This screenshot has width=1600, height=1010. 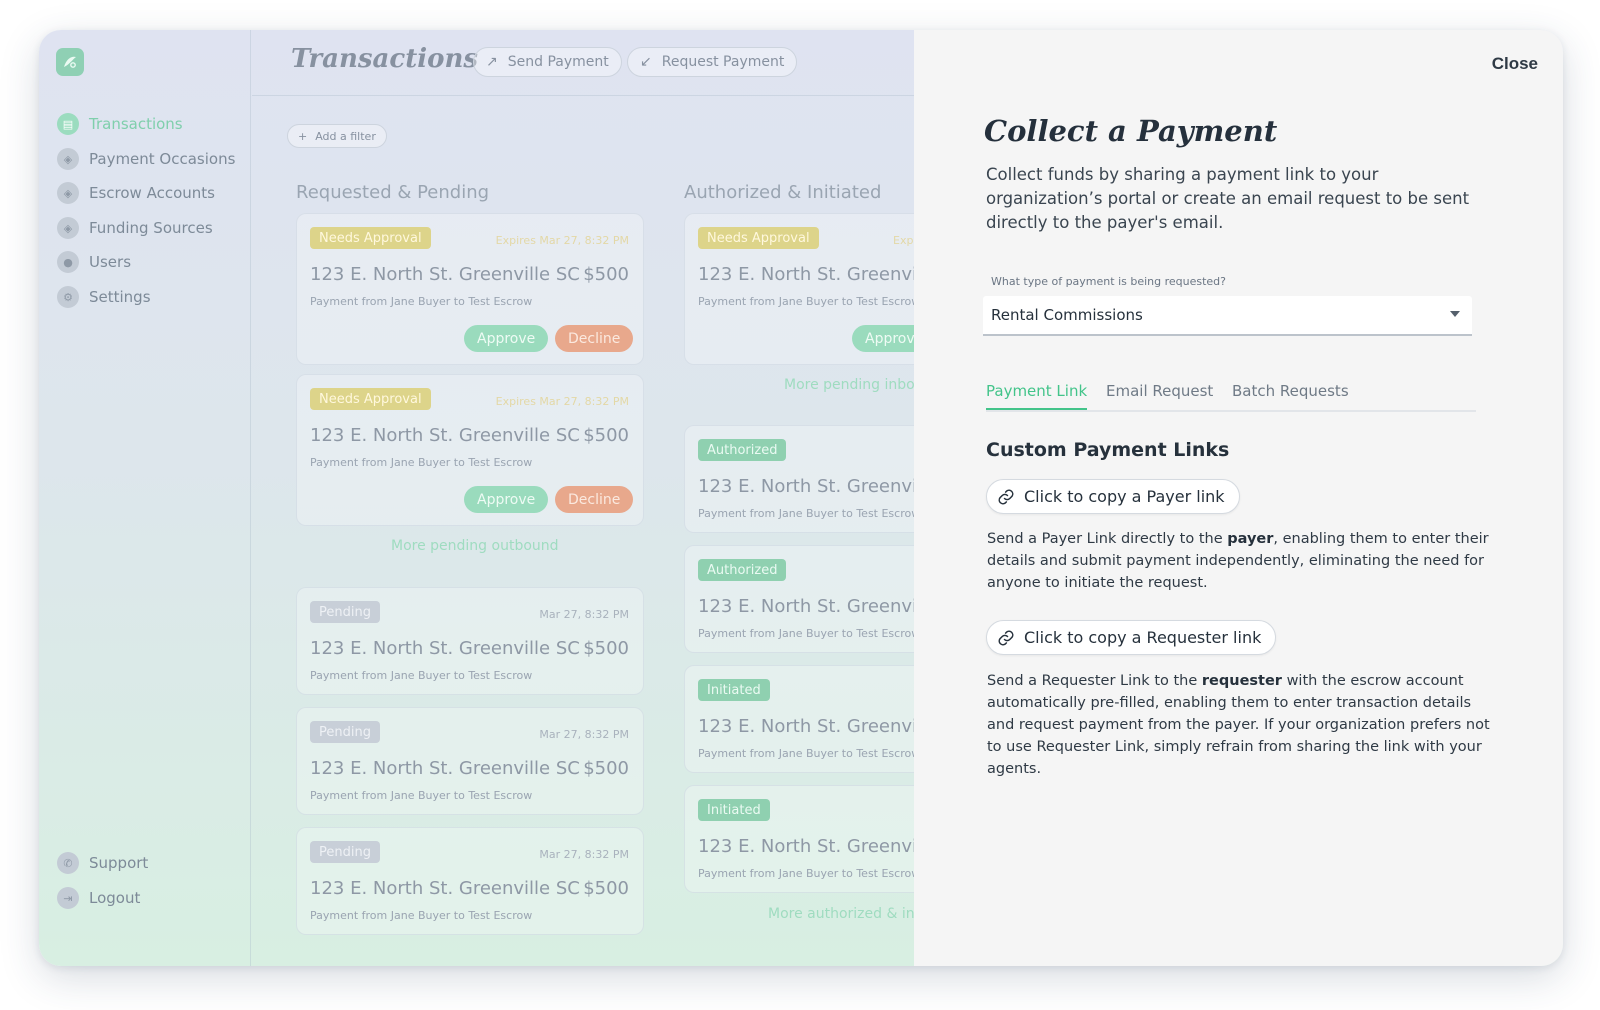 What do you see at coordinates (384, 59) in the screenshot?
I see `page-title: Transactions` at bounding box center [384, 59].